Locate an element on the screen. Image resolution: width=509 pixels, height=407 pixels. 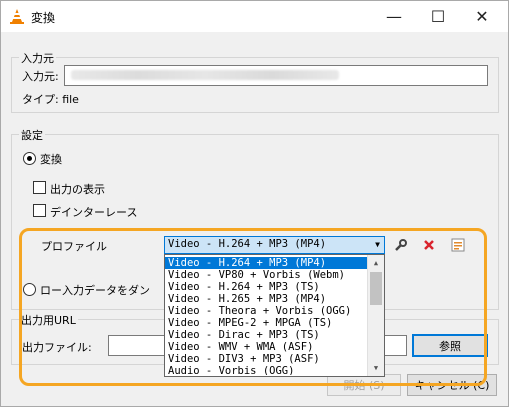
wrench-icon is located at coordinates (401, 245).